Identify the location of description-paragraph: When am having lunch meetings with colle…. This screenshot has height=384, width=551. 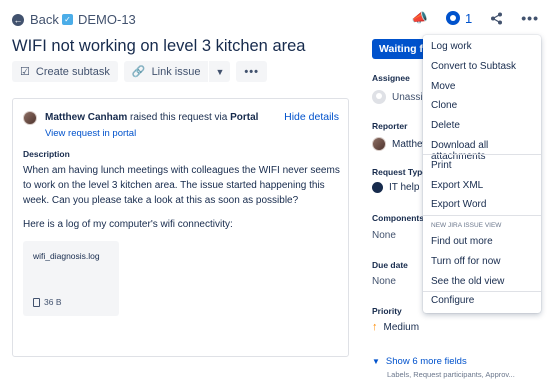
(181, 185).